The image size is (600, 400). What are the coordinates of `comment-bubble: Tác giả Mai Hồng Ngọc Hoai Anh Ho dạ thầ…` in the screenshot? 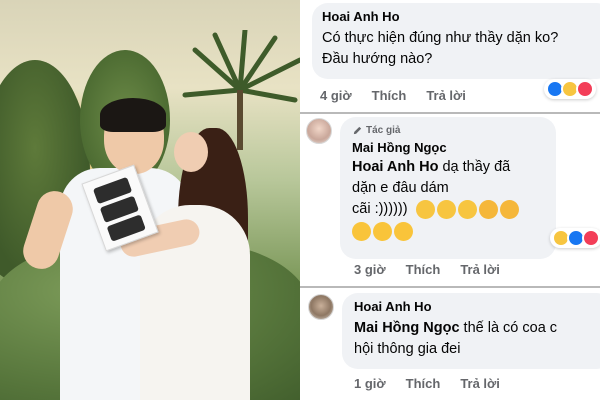 It's located at (448, 188).